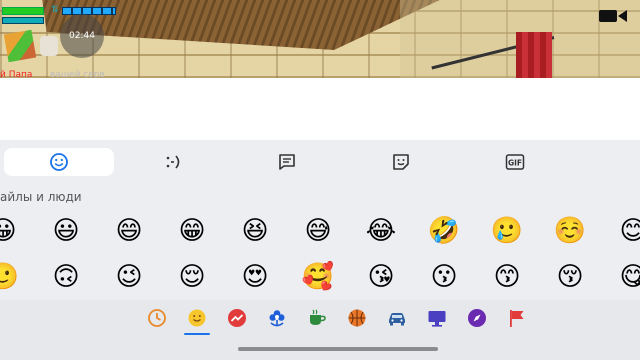 This screenshot has height=360, width=640. What do you see at coordinates (237, 318) in the screenshot?
I see `trending-icon` at bounding box center [237, 318].